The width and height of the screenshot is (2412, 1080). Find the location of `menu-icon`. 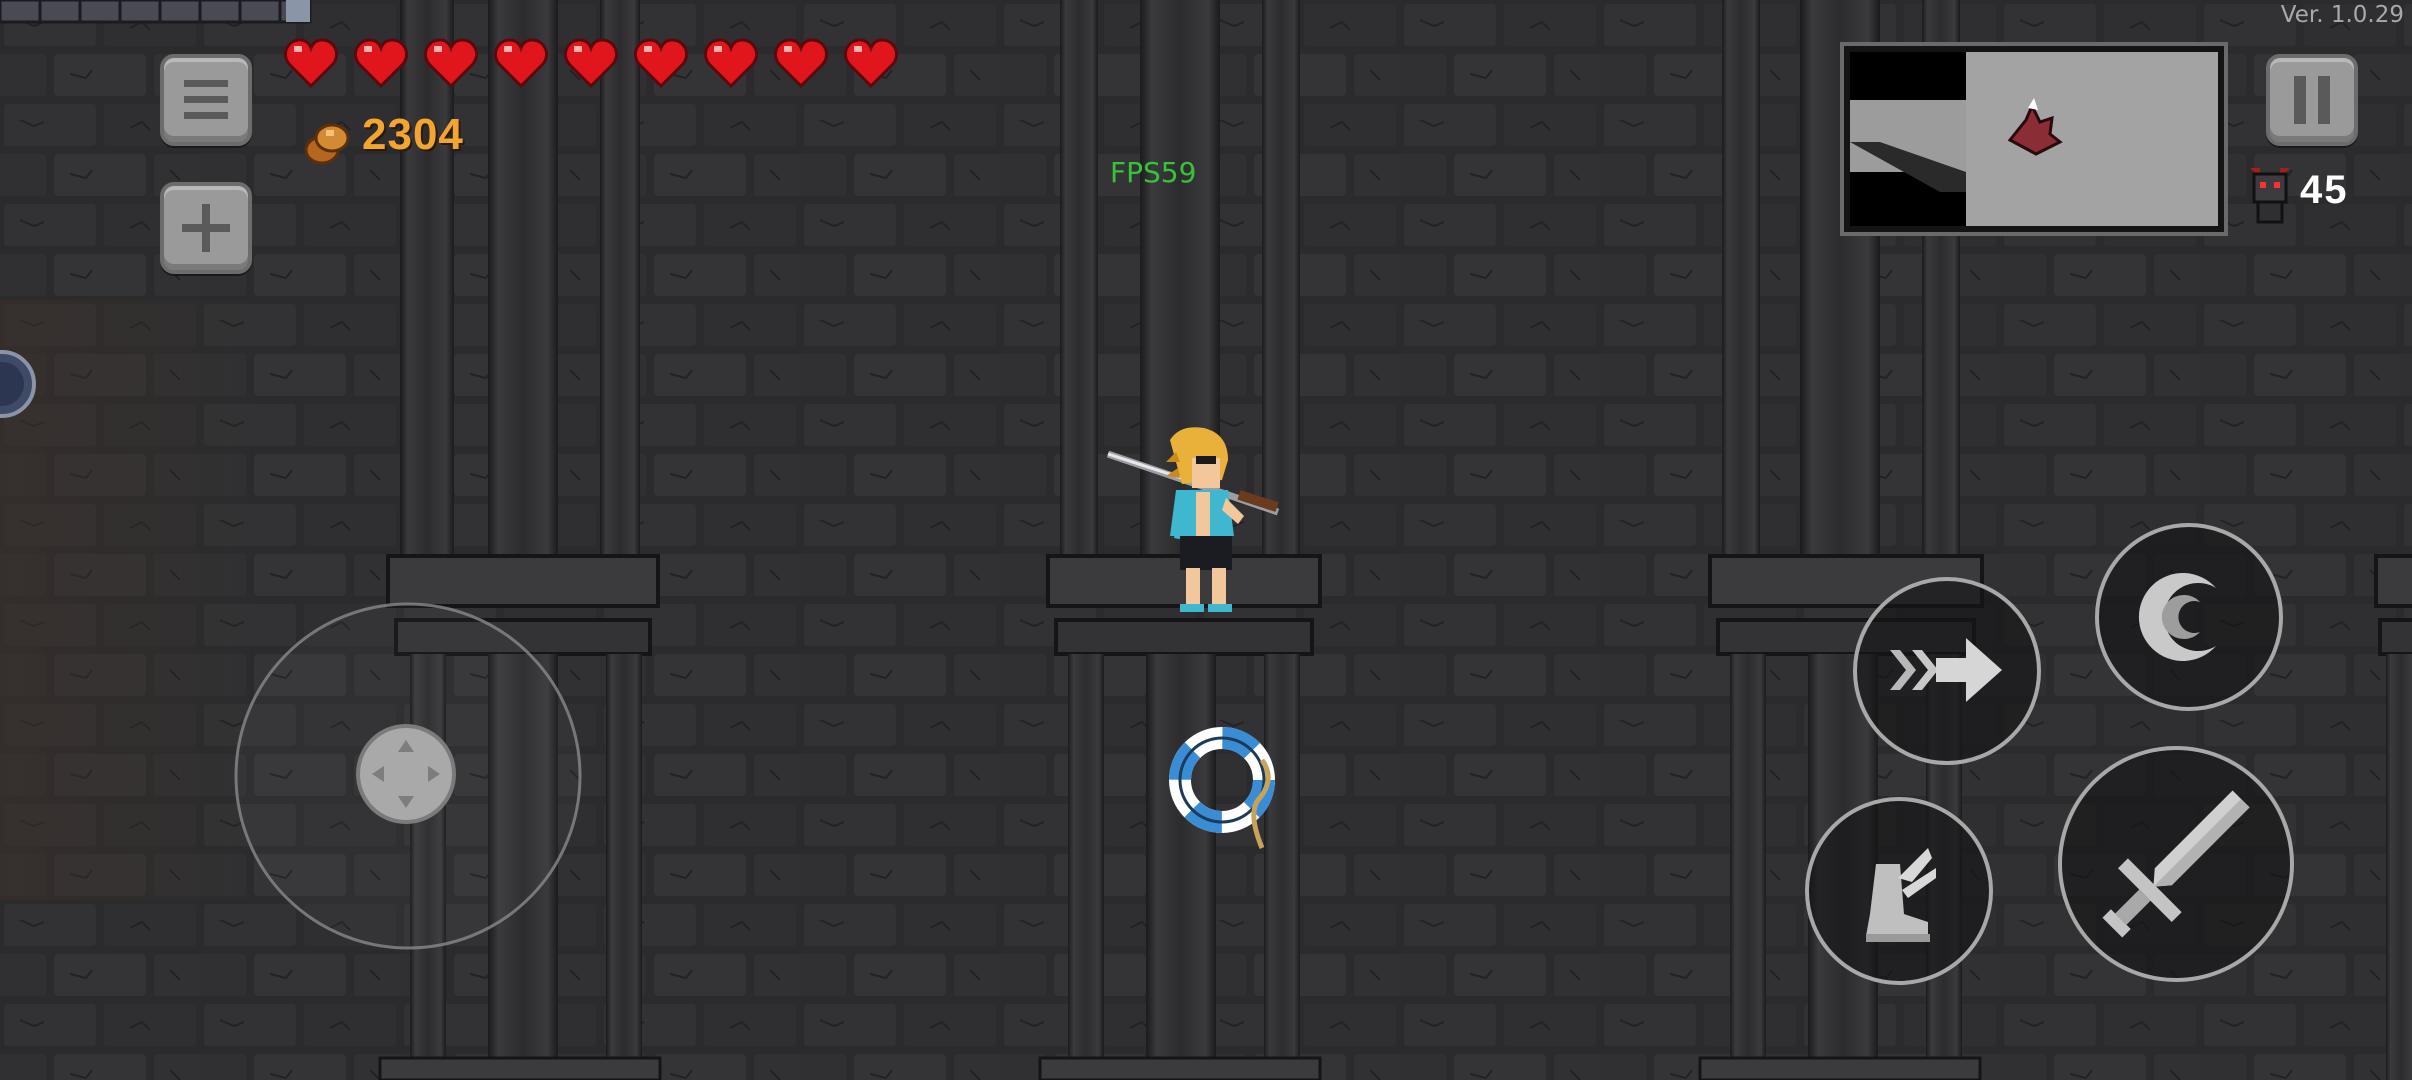

menu-icon is located at coordinates (206, 99).